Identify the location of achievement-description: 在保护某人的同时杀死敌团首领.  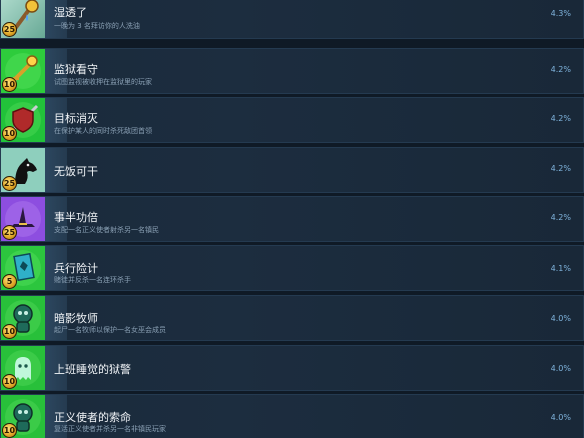
(103, 131).